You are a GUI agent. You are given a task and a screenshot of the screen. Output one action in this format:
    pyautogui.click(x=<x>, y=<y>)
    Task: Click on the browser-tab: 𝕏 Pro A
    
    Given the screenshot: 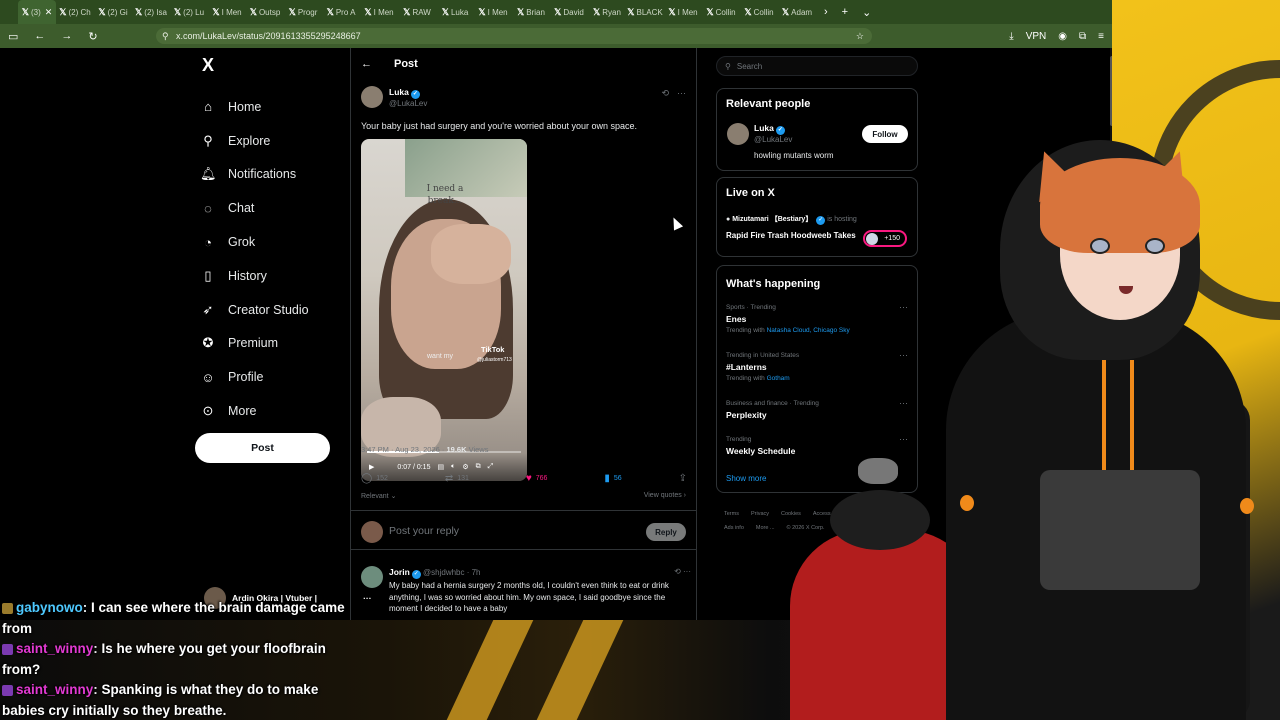 What is the action you would take?
    pyautogui.click(x=341, y=12)
    